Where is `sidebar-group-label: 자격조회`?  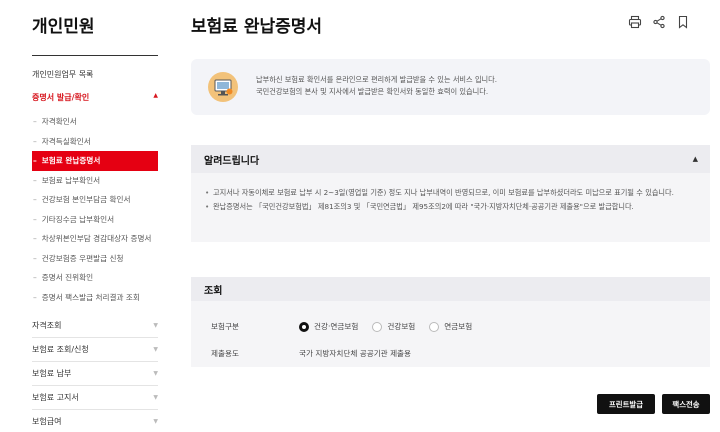 sidebar-group-label: 자격조회 is located at coordinates (47, 325).